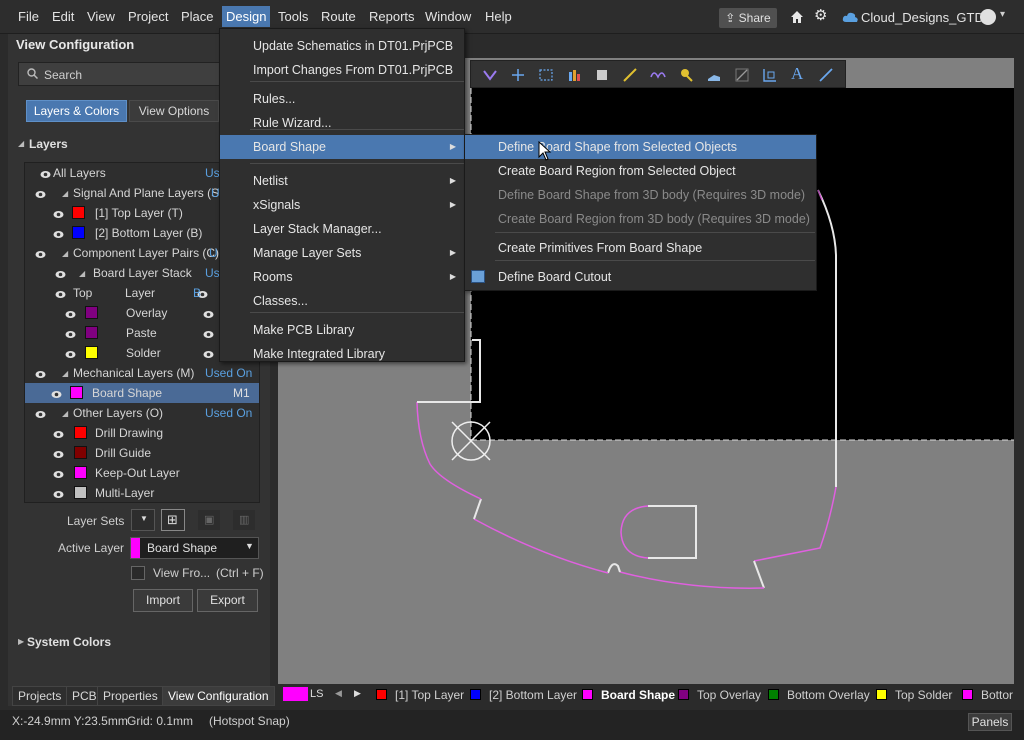 This screenshot has width=1024, height=740. I want to click on menu-reports: Reports, so click(392, 16).